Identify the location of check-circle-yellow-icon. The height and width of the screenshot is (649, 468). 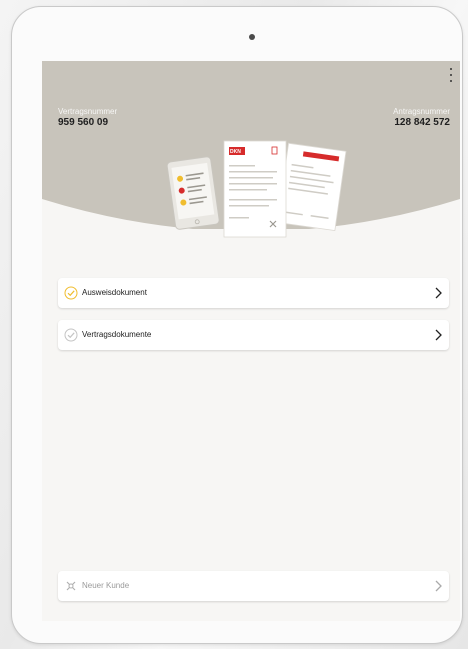
(71, 293).